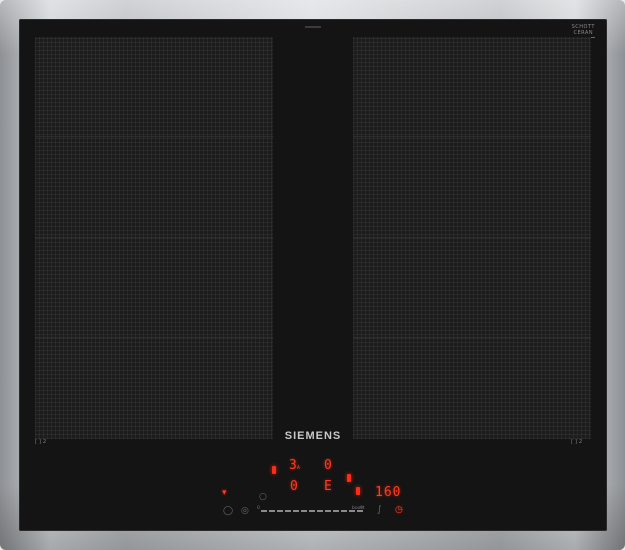  I want to click on ceran-badge: SCHOTT CERAN, so click(583, 31).